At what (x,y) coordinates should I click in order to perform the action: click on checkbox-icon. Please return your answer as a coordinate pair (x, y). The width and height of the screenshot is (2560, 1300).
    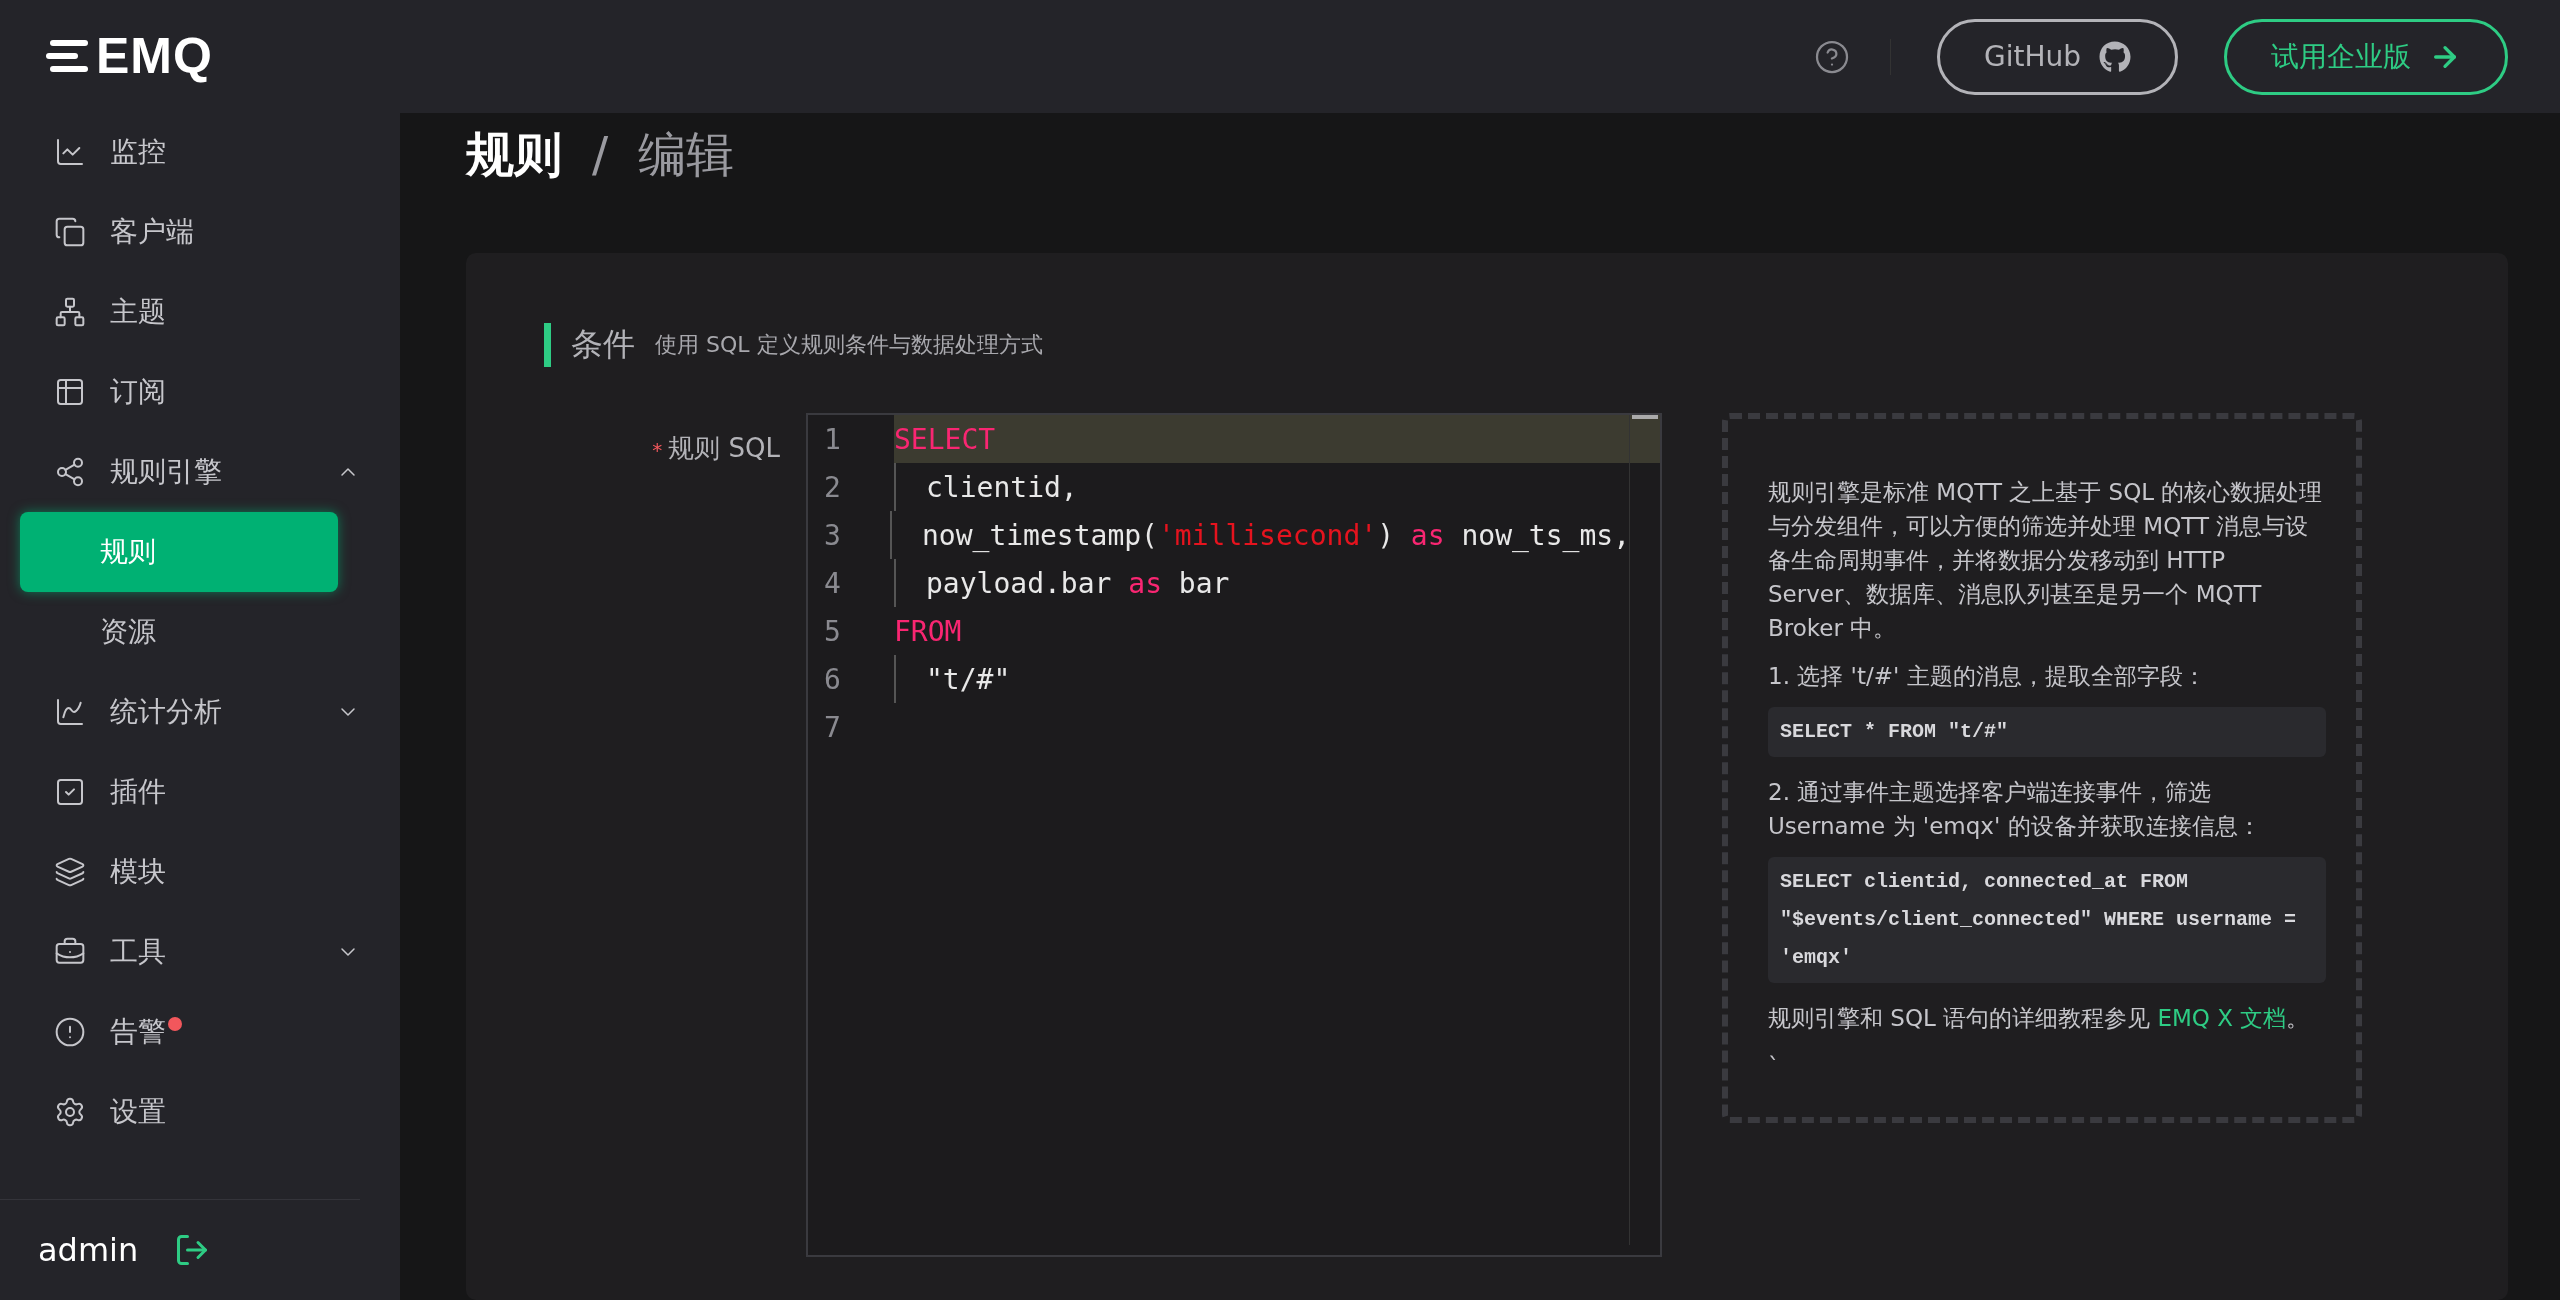
    Looking at the image, I should click on (70, 792).